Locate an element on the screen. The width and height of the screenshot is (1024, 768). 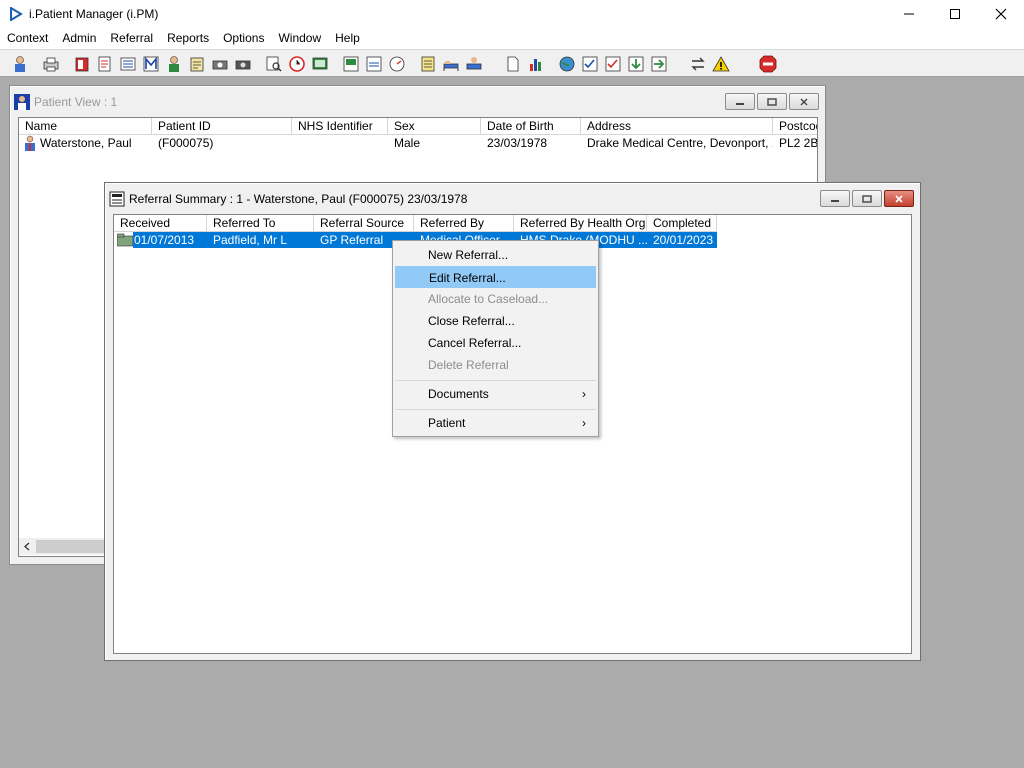
patient-view-titlebar: Patient View : 1 is located at coordinates (417, 102).